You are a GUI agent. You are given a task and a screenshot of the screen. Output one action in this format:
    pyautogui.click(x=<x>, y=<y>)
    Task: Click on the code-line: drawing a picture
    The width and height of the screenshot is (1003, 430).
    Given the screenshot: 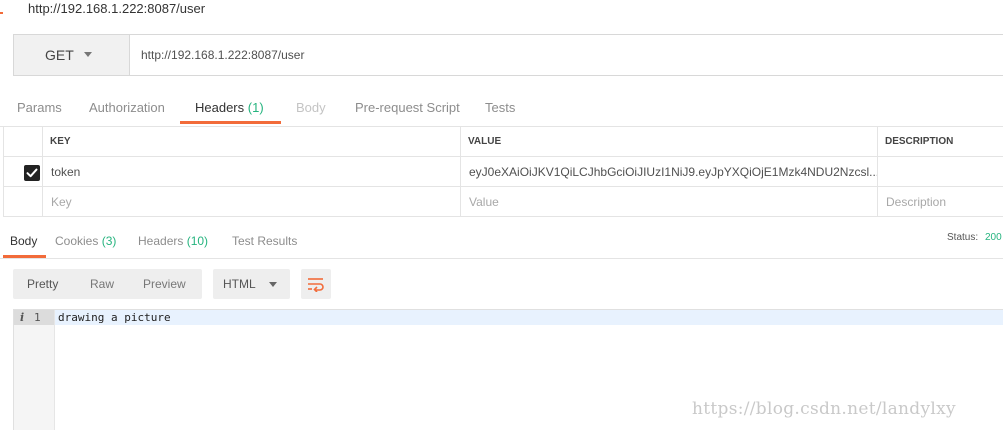 What is the action you would take?
    pyautogui.click(x=114, y=317)
    